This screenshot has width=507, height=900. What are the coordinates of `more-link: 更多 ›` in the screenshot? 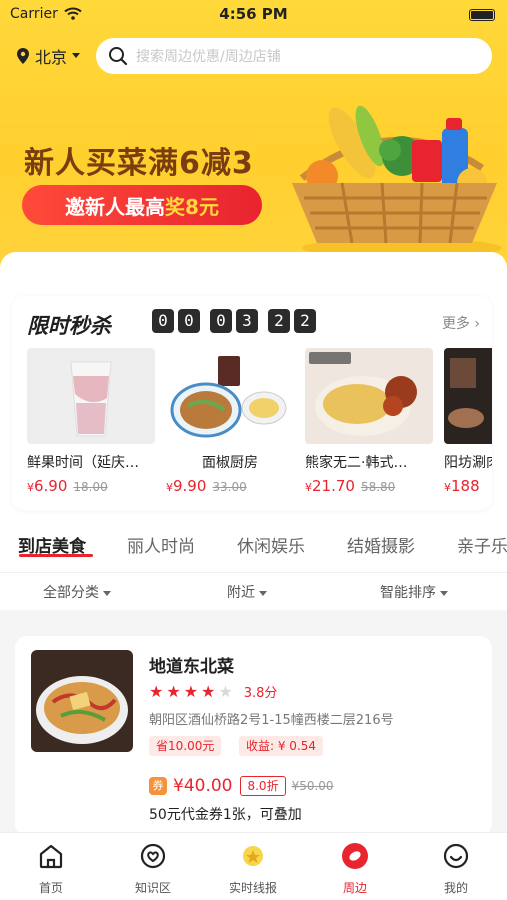 It's located at (461, 323).